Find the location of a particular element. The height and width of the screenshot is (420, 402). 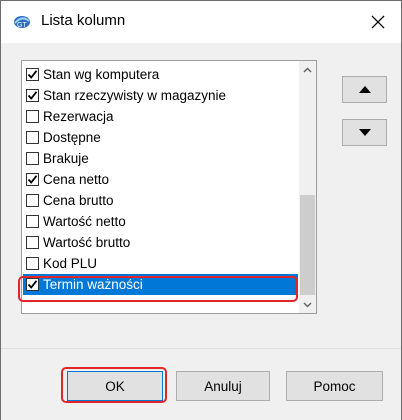

scroll-down-icon is located at coordinates (307, 304).